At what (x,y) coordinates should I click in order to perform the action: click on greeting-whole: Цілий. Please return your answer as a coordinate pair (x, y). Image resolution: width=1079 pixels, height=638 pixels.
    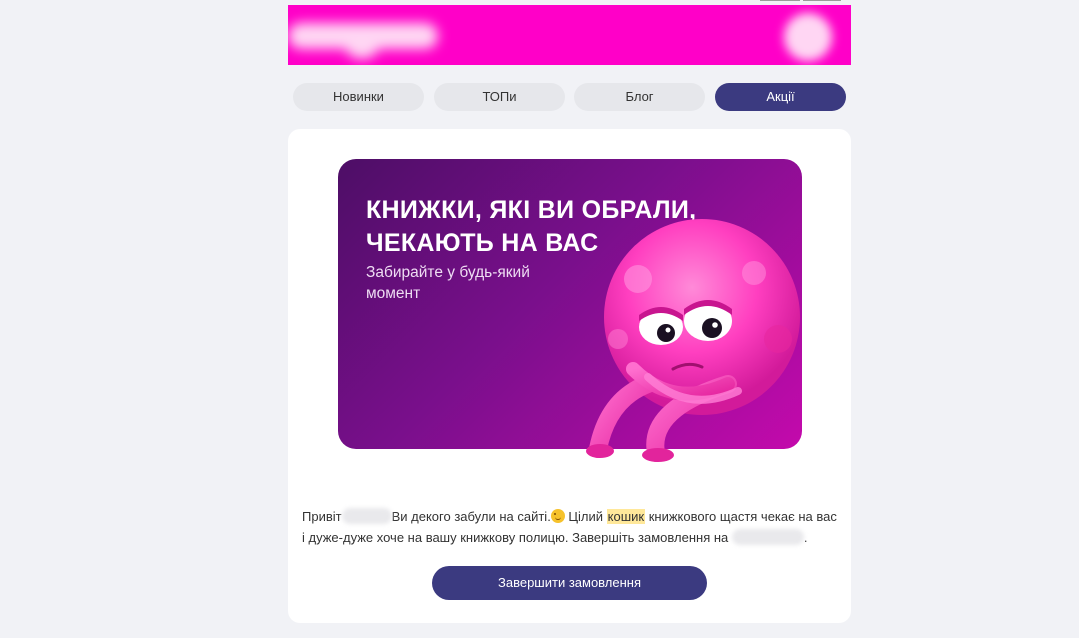
    Looking at the image, I should click on (585, 516).